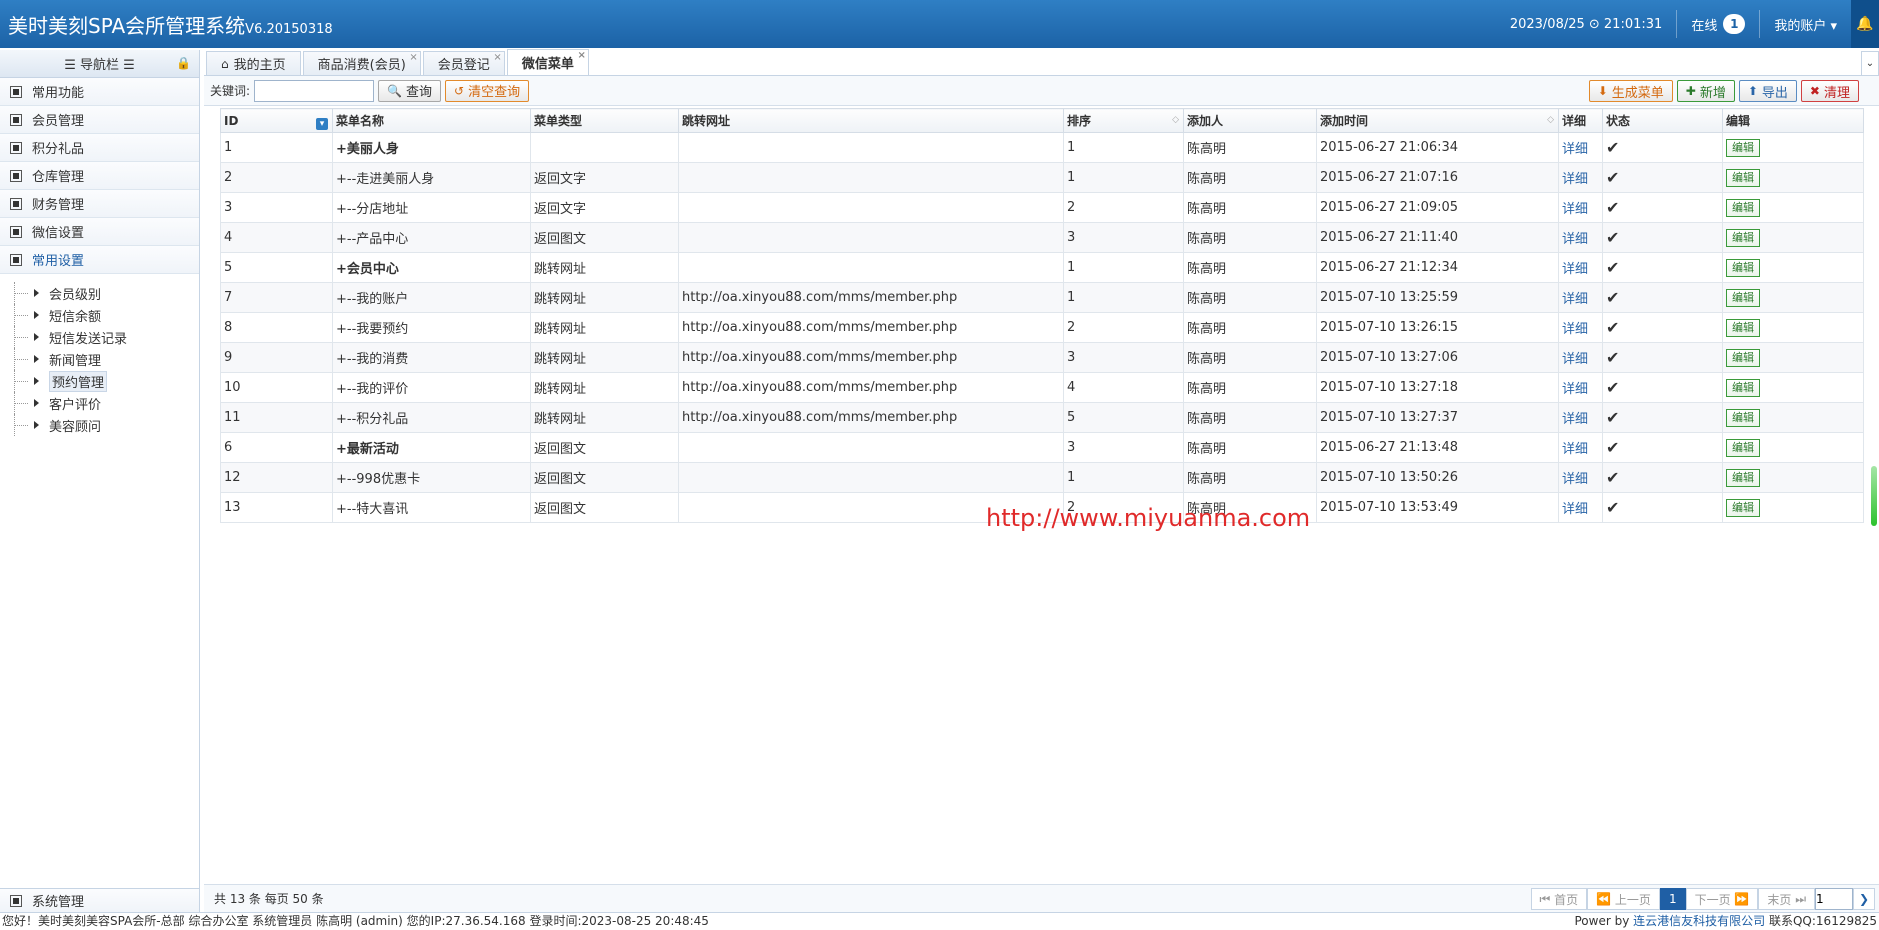  Describe the element at coordinates (361, 63) in the screenshot. I see `tab-product-consumption: 商品消费(会员) ×` at that location.